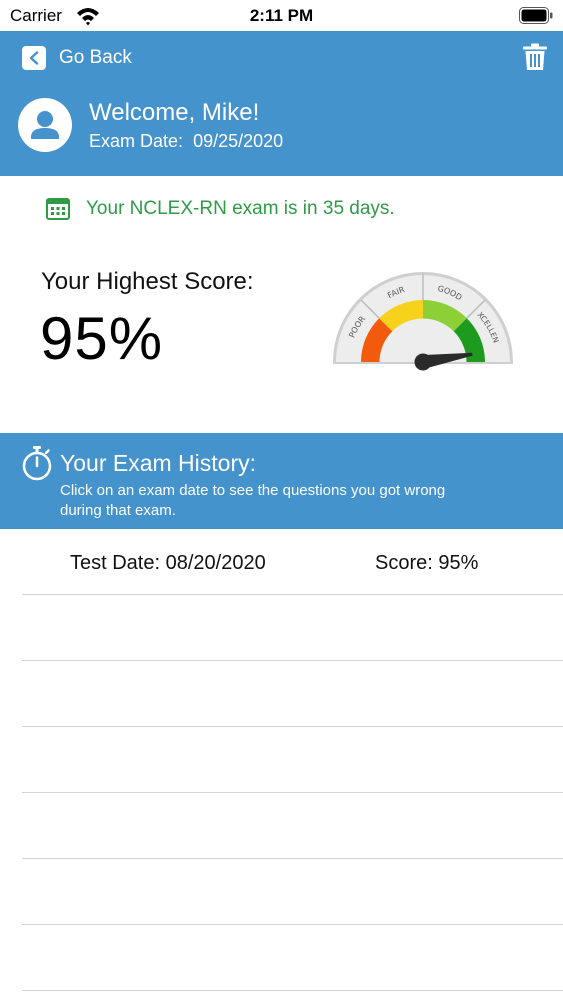 This screenshot has height=1000, width=563. I want to click on back-chevron-icon, so click(34, 58).